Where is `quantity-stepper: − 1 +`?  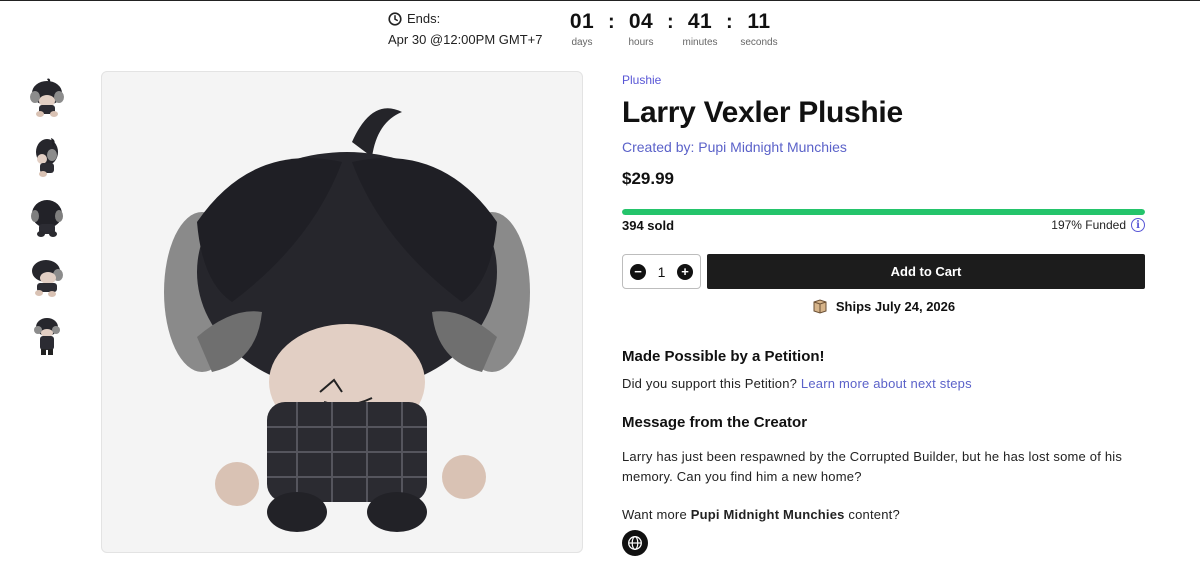
quantity-stepper: − 1 + is located at coordinates (661, 271).